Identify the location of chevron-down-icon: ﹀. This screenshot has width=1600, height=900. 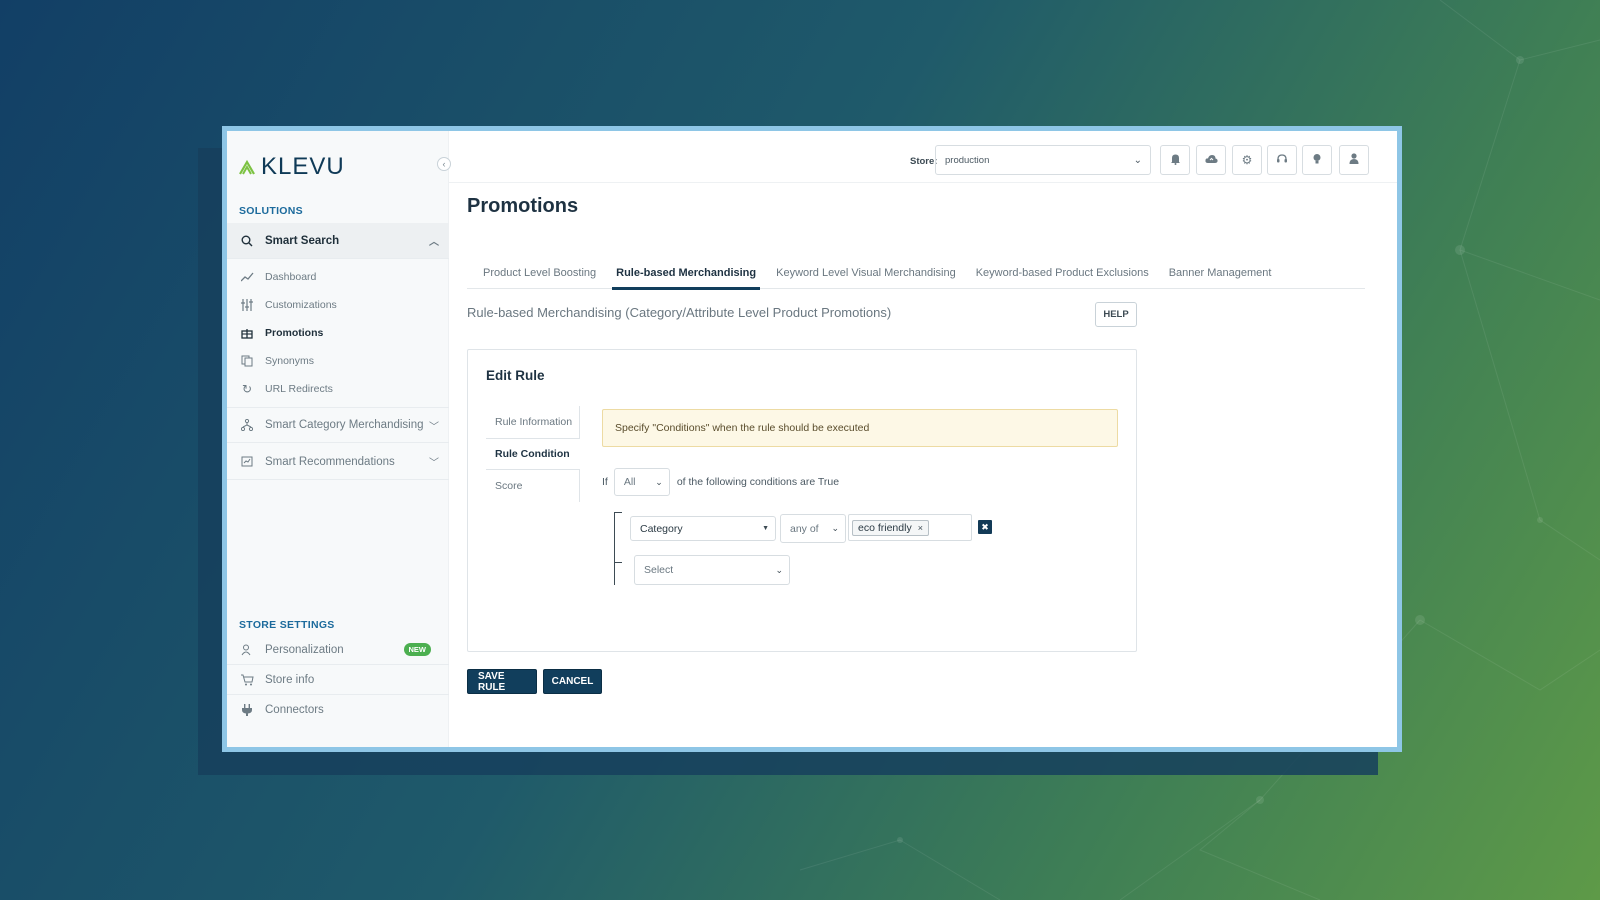
(434, 463).